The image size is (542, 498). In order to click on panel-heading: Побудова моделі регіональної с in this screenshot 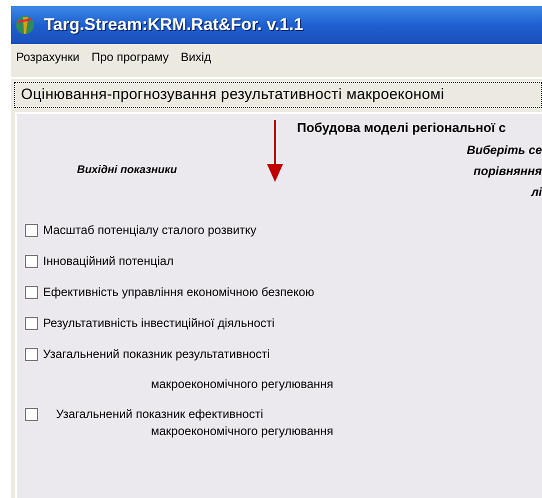, I will do `click(401, 128)`.